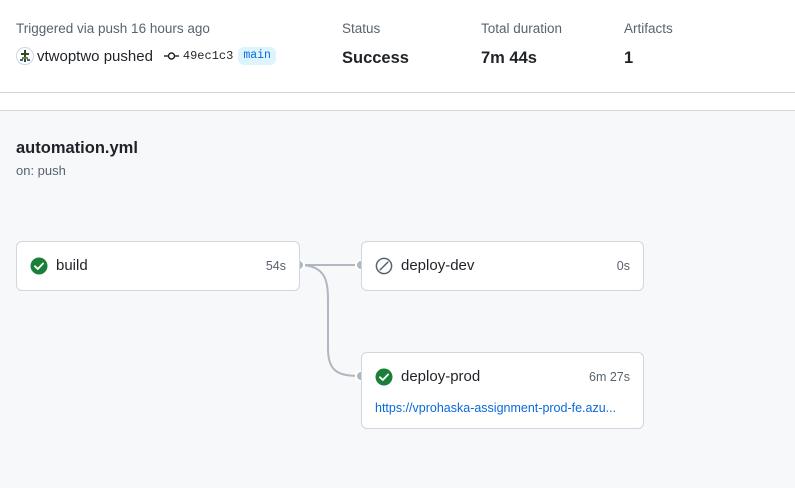 Image resolution: width=795 pixels, height=488 pixels. Describe the element at coordinates (41, 170) in the screenshot. I see `workflow-trigger: on: push` at that location.